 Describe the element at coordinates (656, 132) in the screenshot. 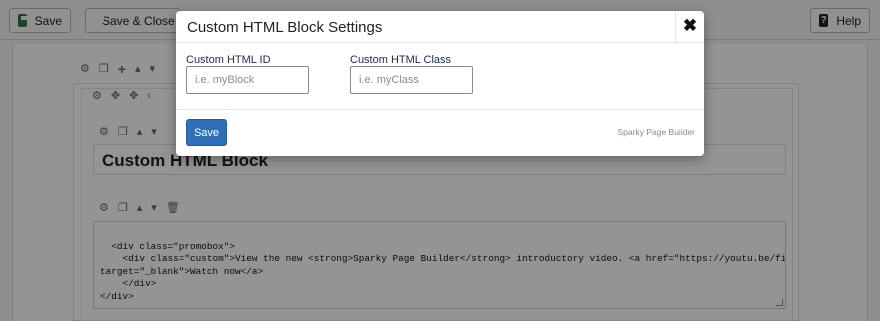

I see `brand-label: Sparky Page Builder` at that location.